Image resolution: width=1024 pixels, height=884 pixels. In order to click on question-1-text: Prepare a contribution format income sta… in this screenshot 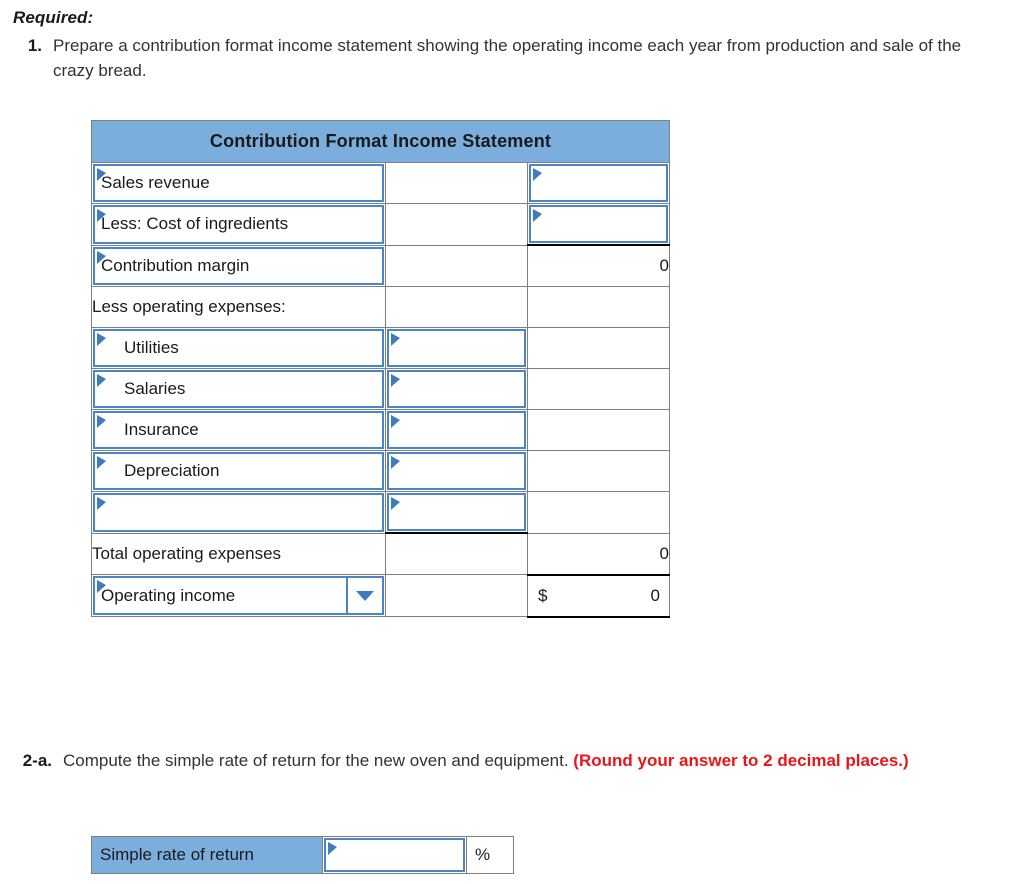, I will do `click(507, 58)`.